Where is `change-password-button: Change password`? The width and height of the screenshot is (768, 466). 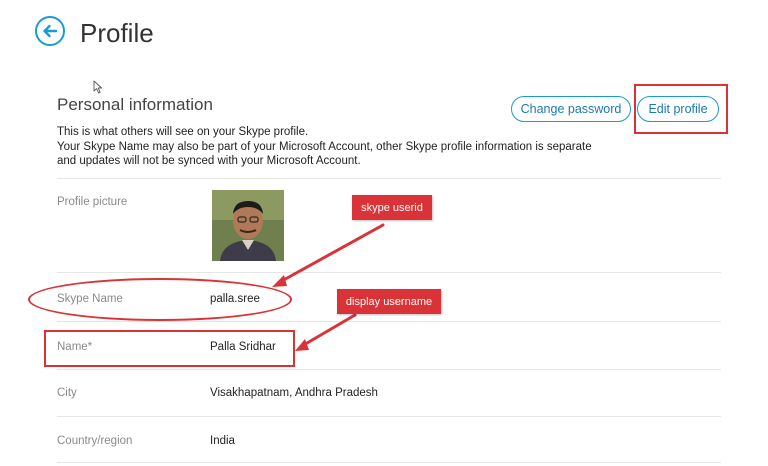
change-password-button: Change password is located at coordinates (571, 109).